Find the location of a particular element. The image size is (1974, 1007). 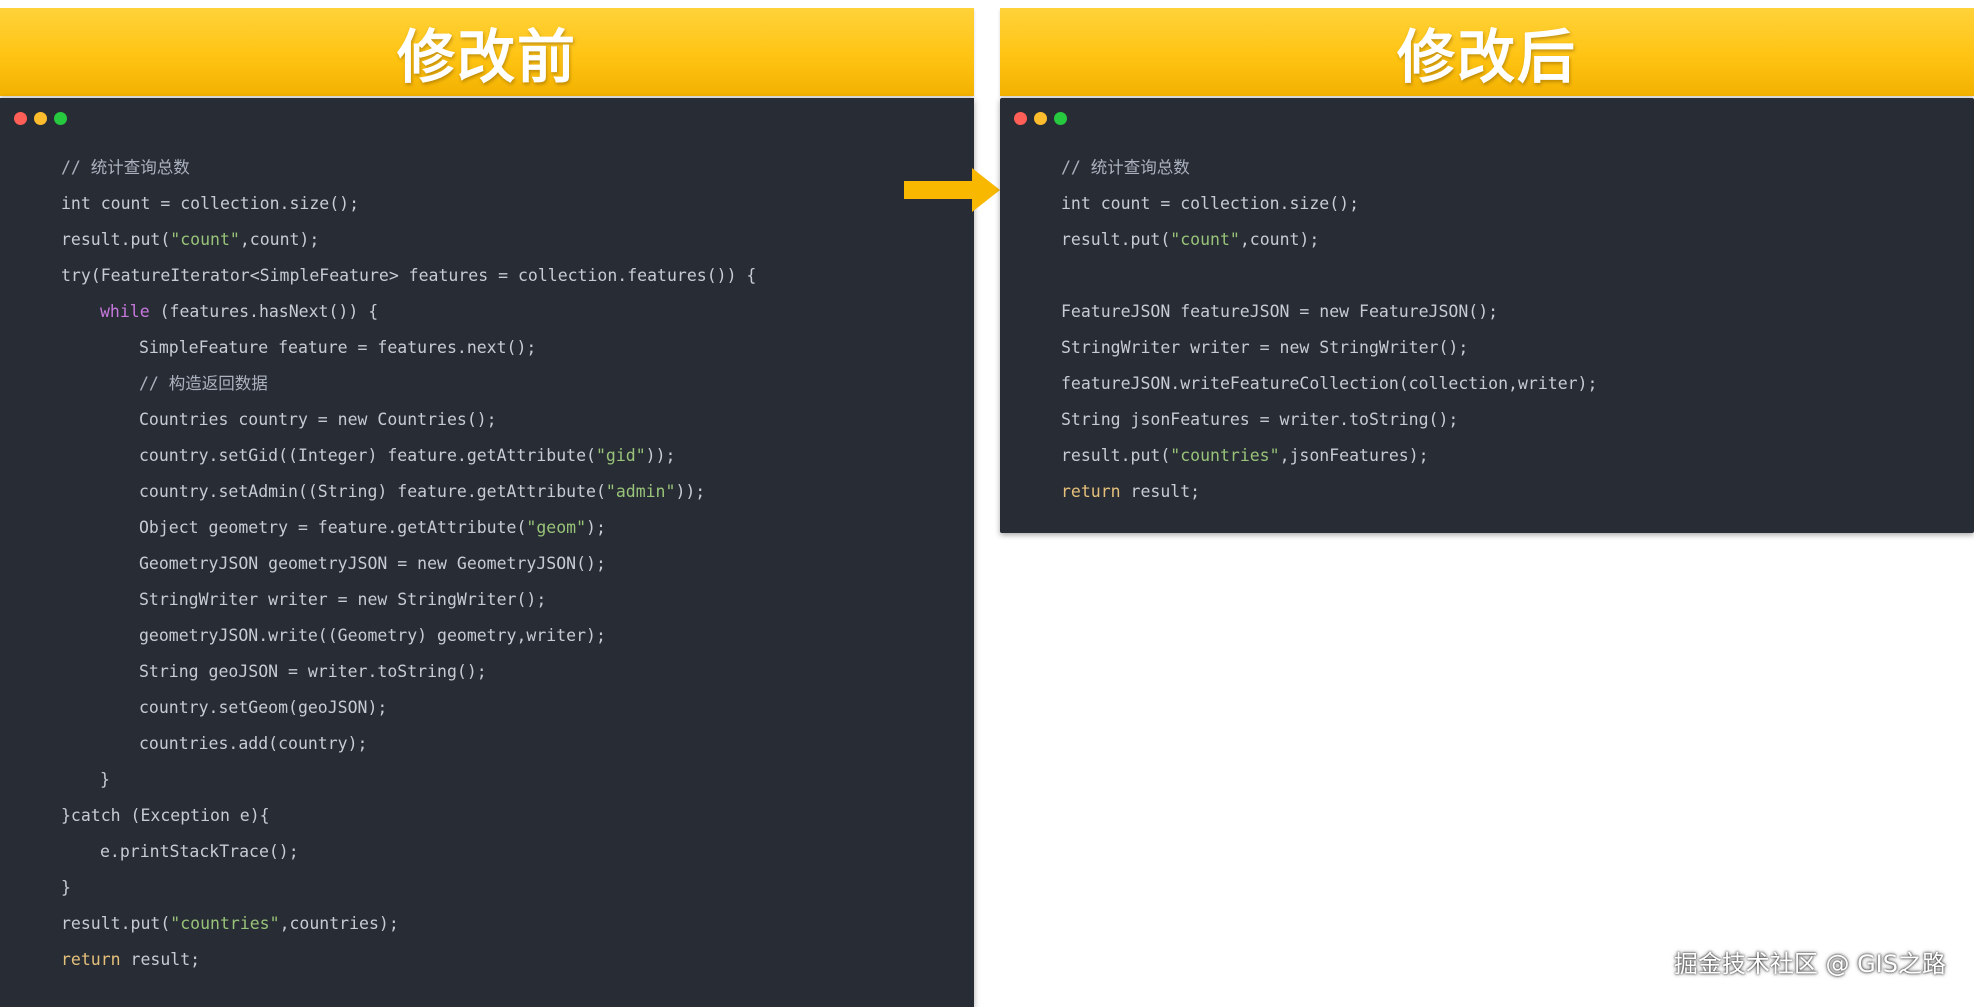

code-token: Countries country = new Countries(); is located at coordinates (318, 419).